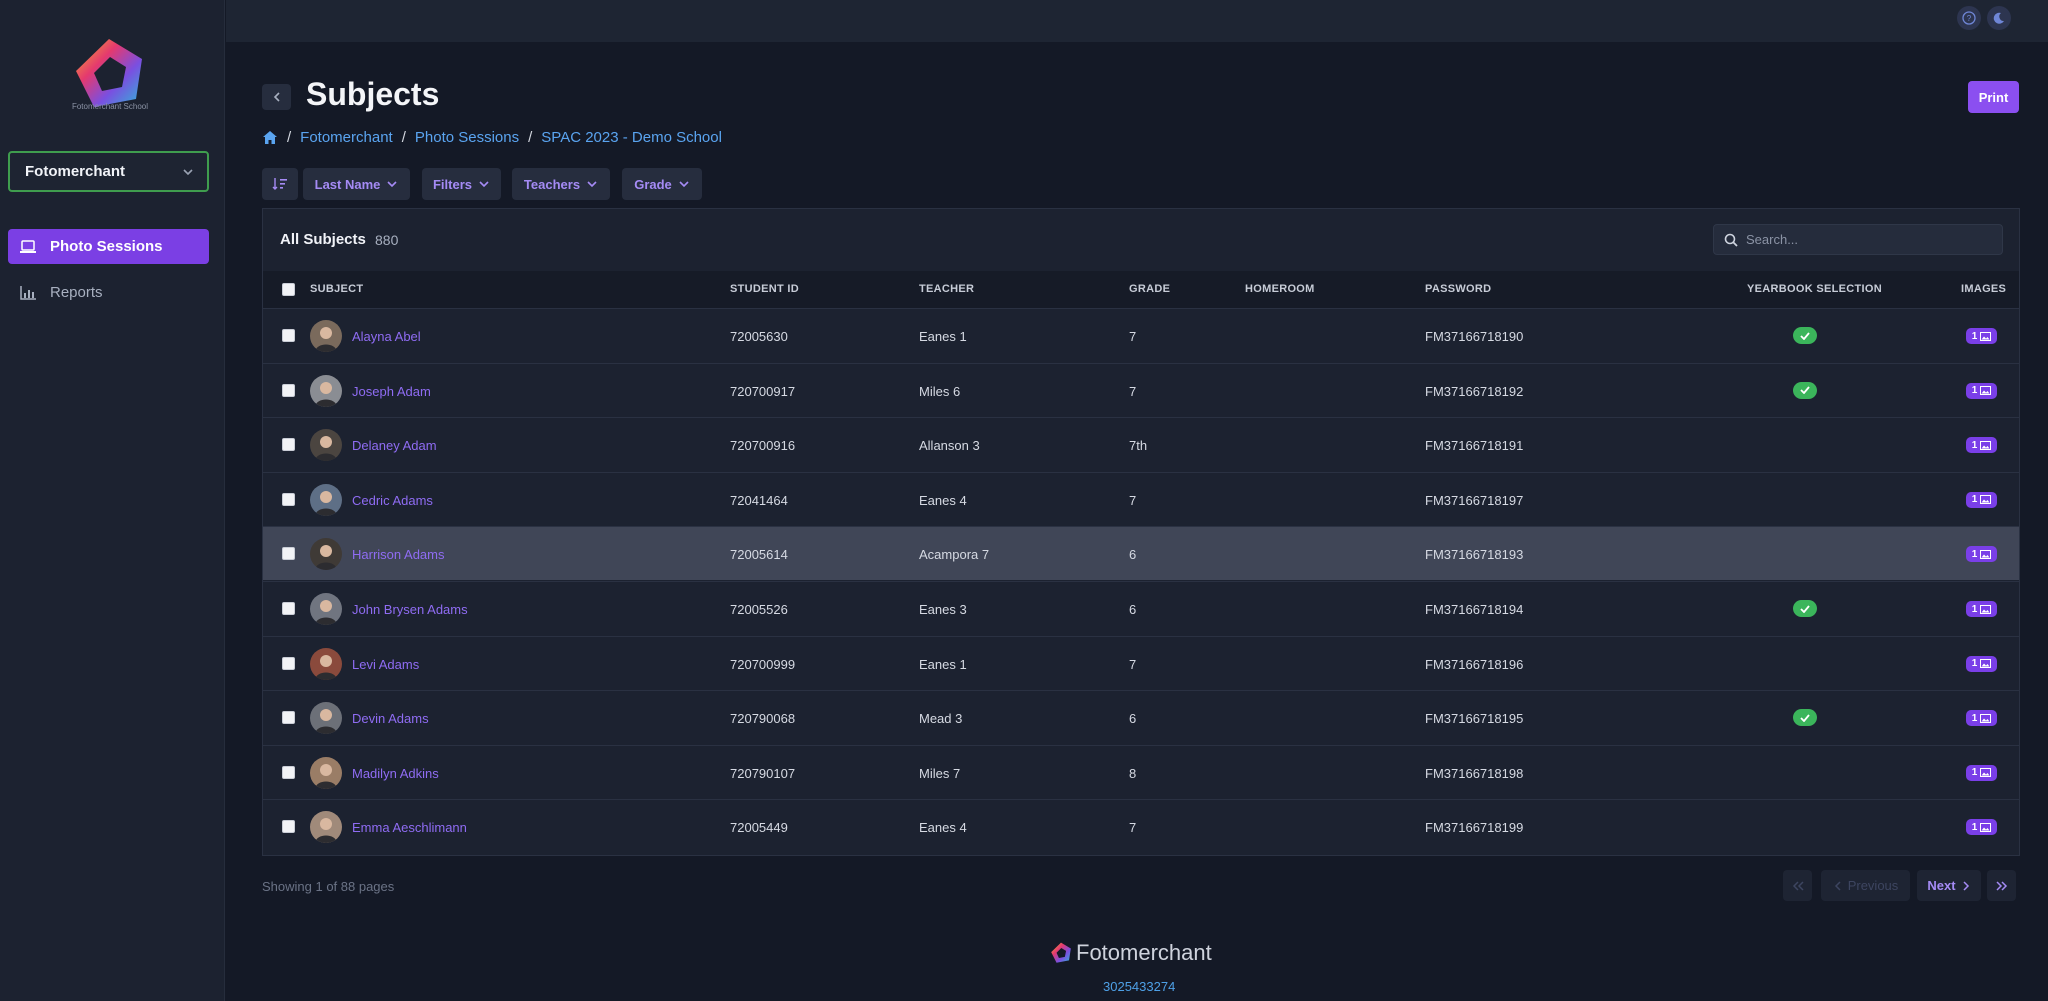 The image size is (2048, 1001). Describe the element at coordinates (943, 336) in the screenshot. I see `teacher: Eanes 1` at that location.